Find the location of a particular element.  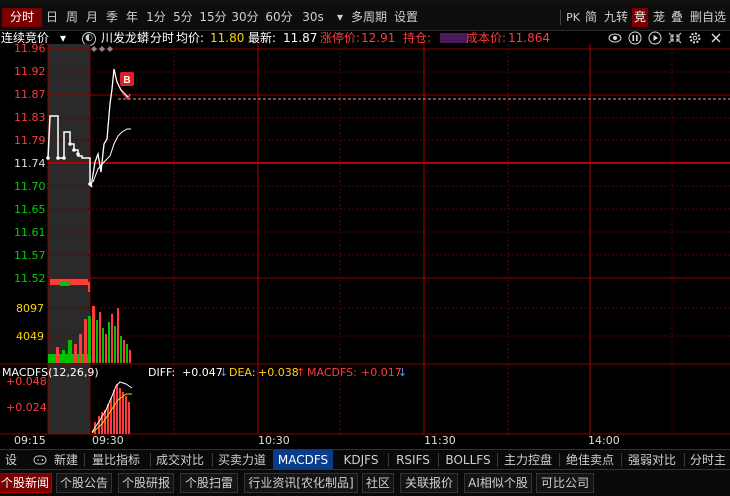

simple-button: 简 is located at coordinates (591, 17).